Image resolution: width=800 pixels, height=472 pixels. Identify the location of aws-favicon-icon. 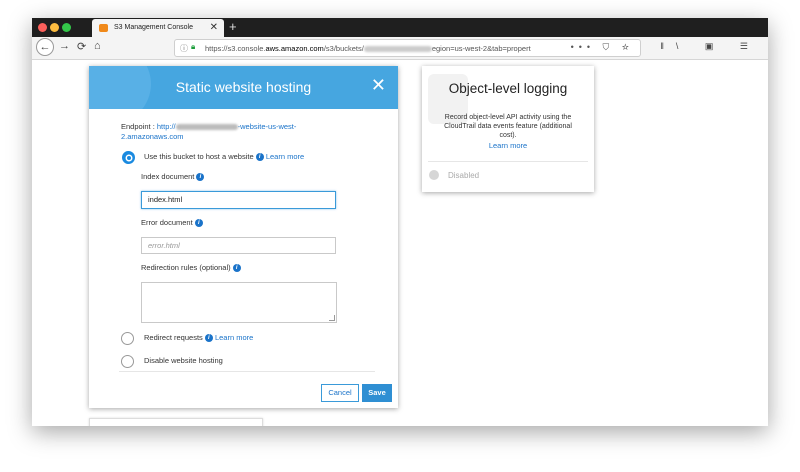
(103, 28).